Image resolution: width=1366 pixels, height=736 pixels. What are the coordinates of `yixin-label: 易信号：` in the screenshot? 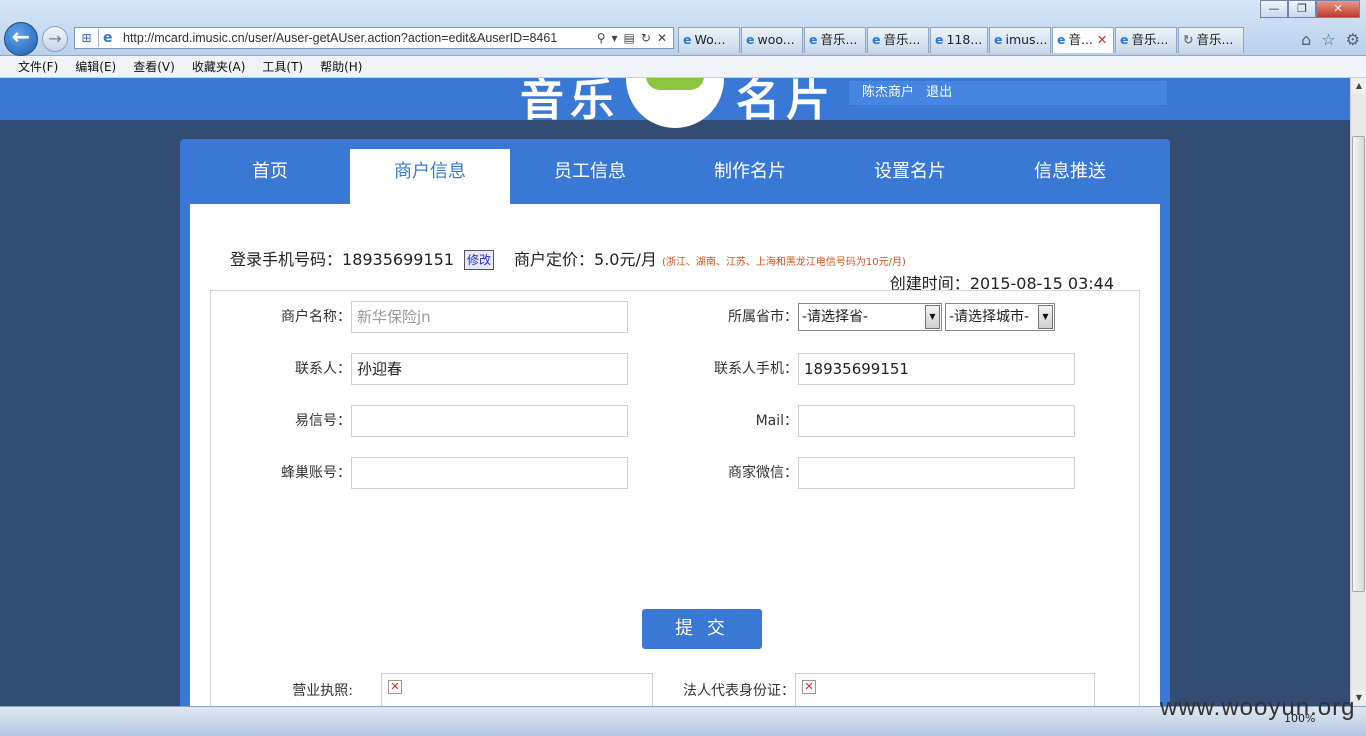 It's located at (323, 421).